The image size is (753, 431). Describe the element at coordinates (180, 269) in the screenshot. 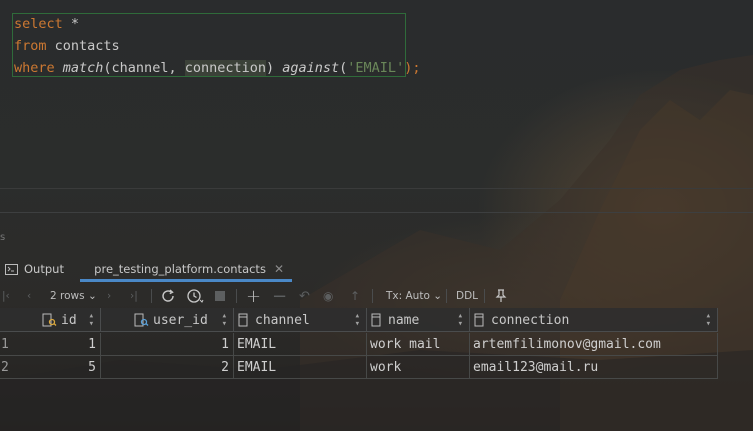

I see `tab-label: pre_testing_platform.contacts` at that location.